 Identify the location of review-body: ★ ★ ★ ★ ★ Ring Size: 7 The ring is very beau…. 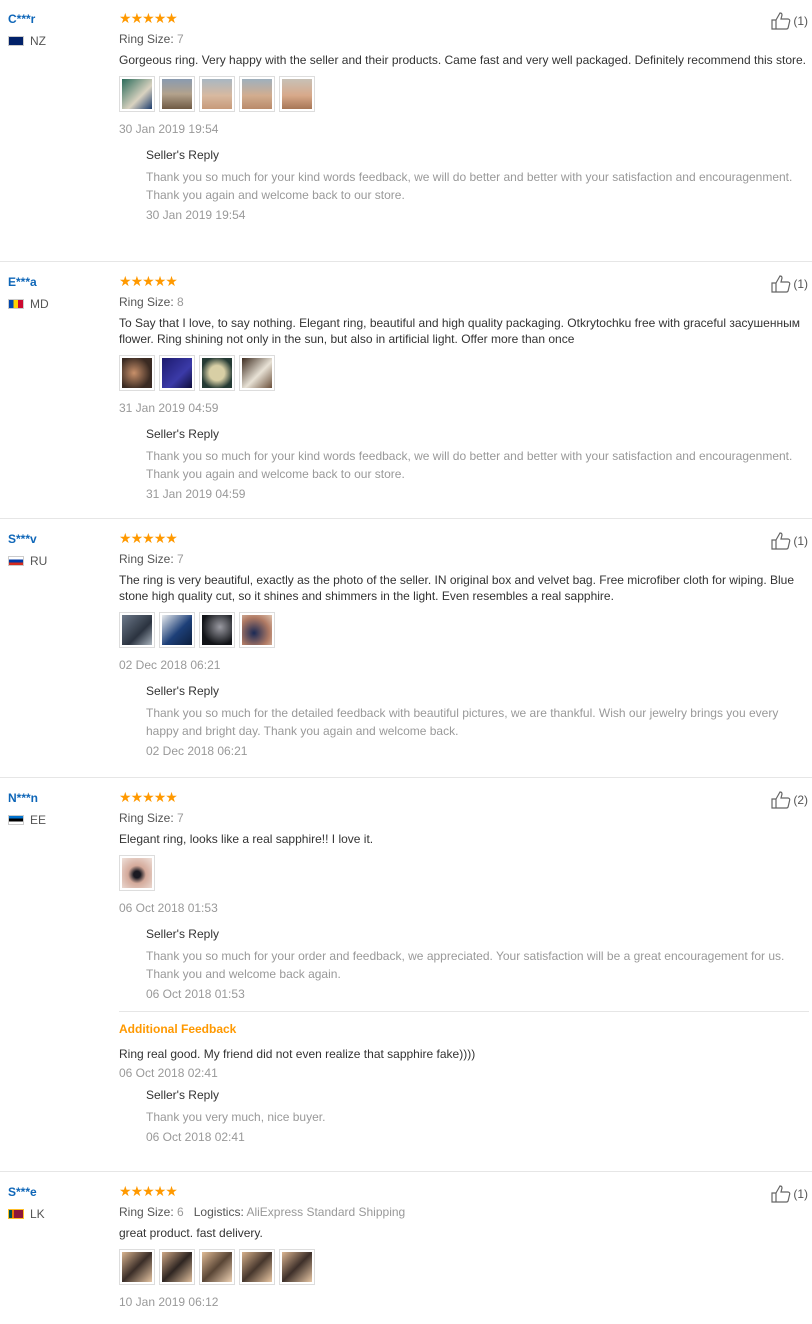
(464, 644).